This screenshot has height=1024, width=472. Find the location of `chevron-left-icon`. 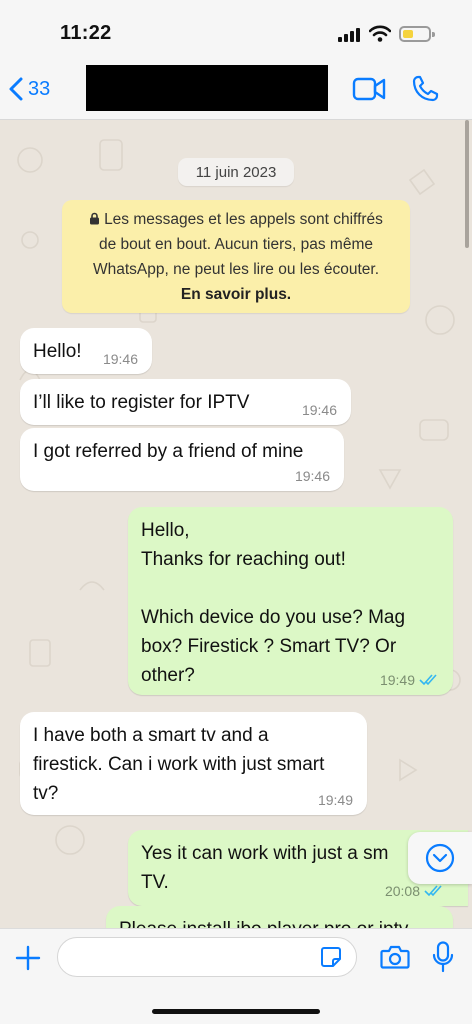

chevron-left-icon is located at coordinates (16, 89).